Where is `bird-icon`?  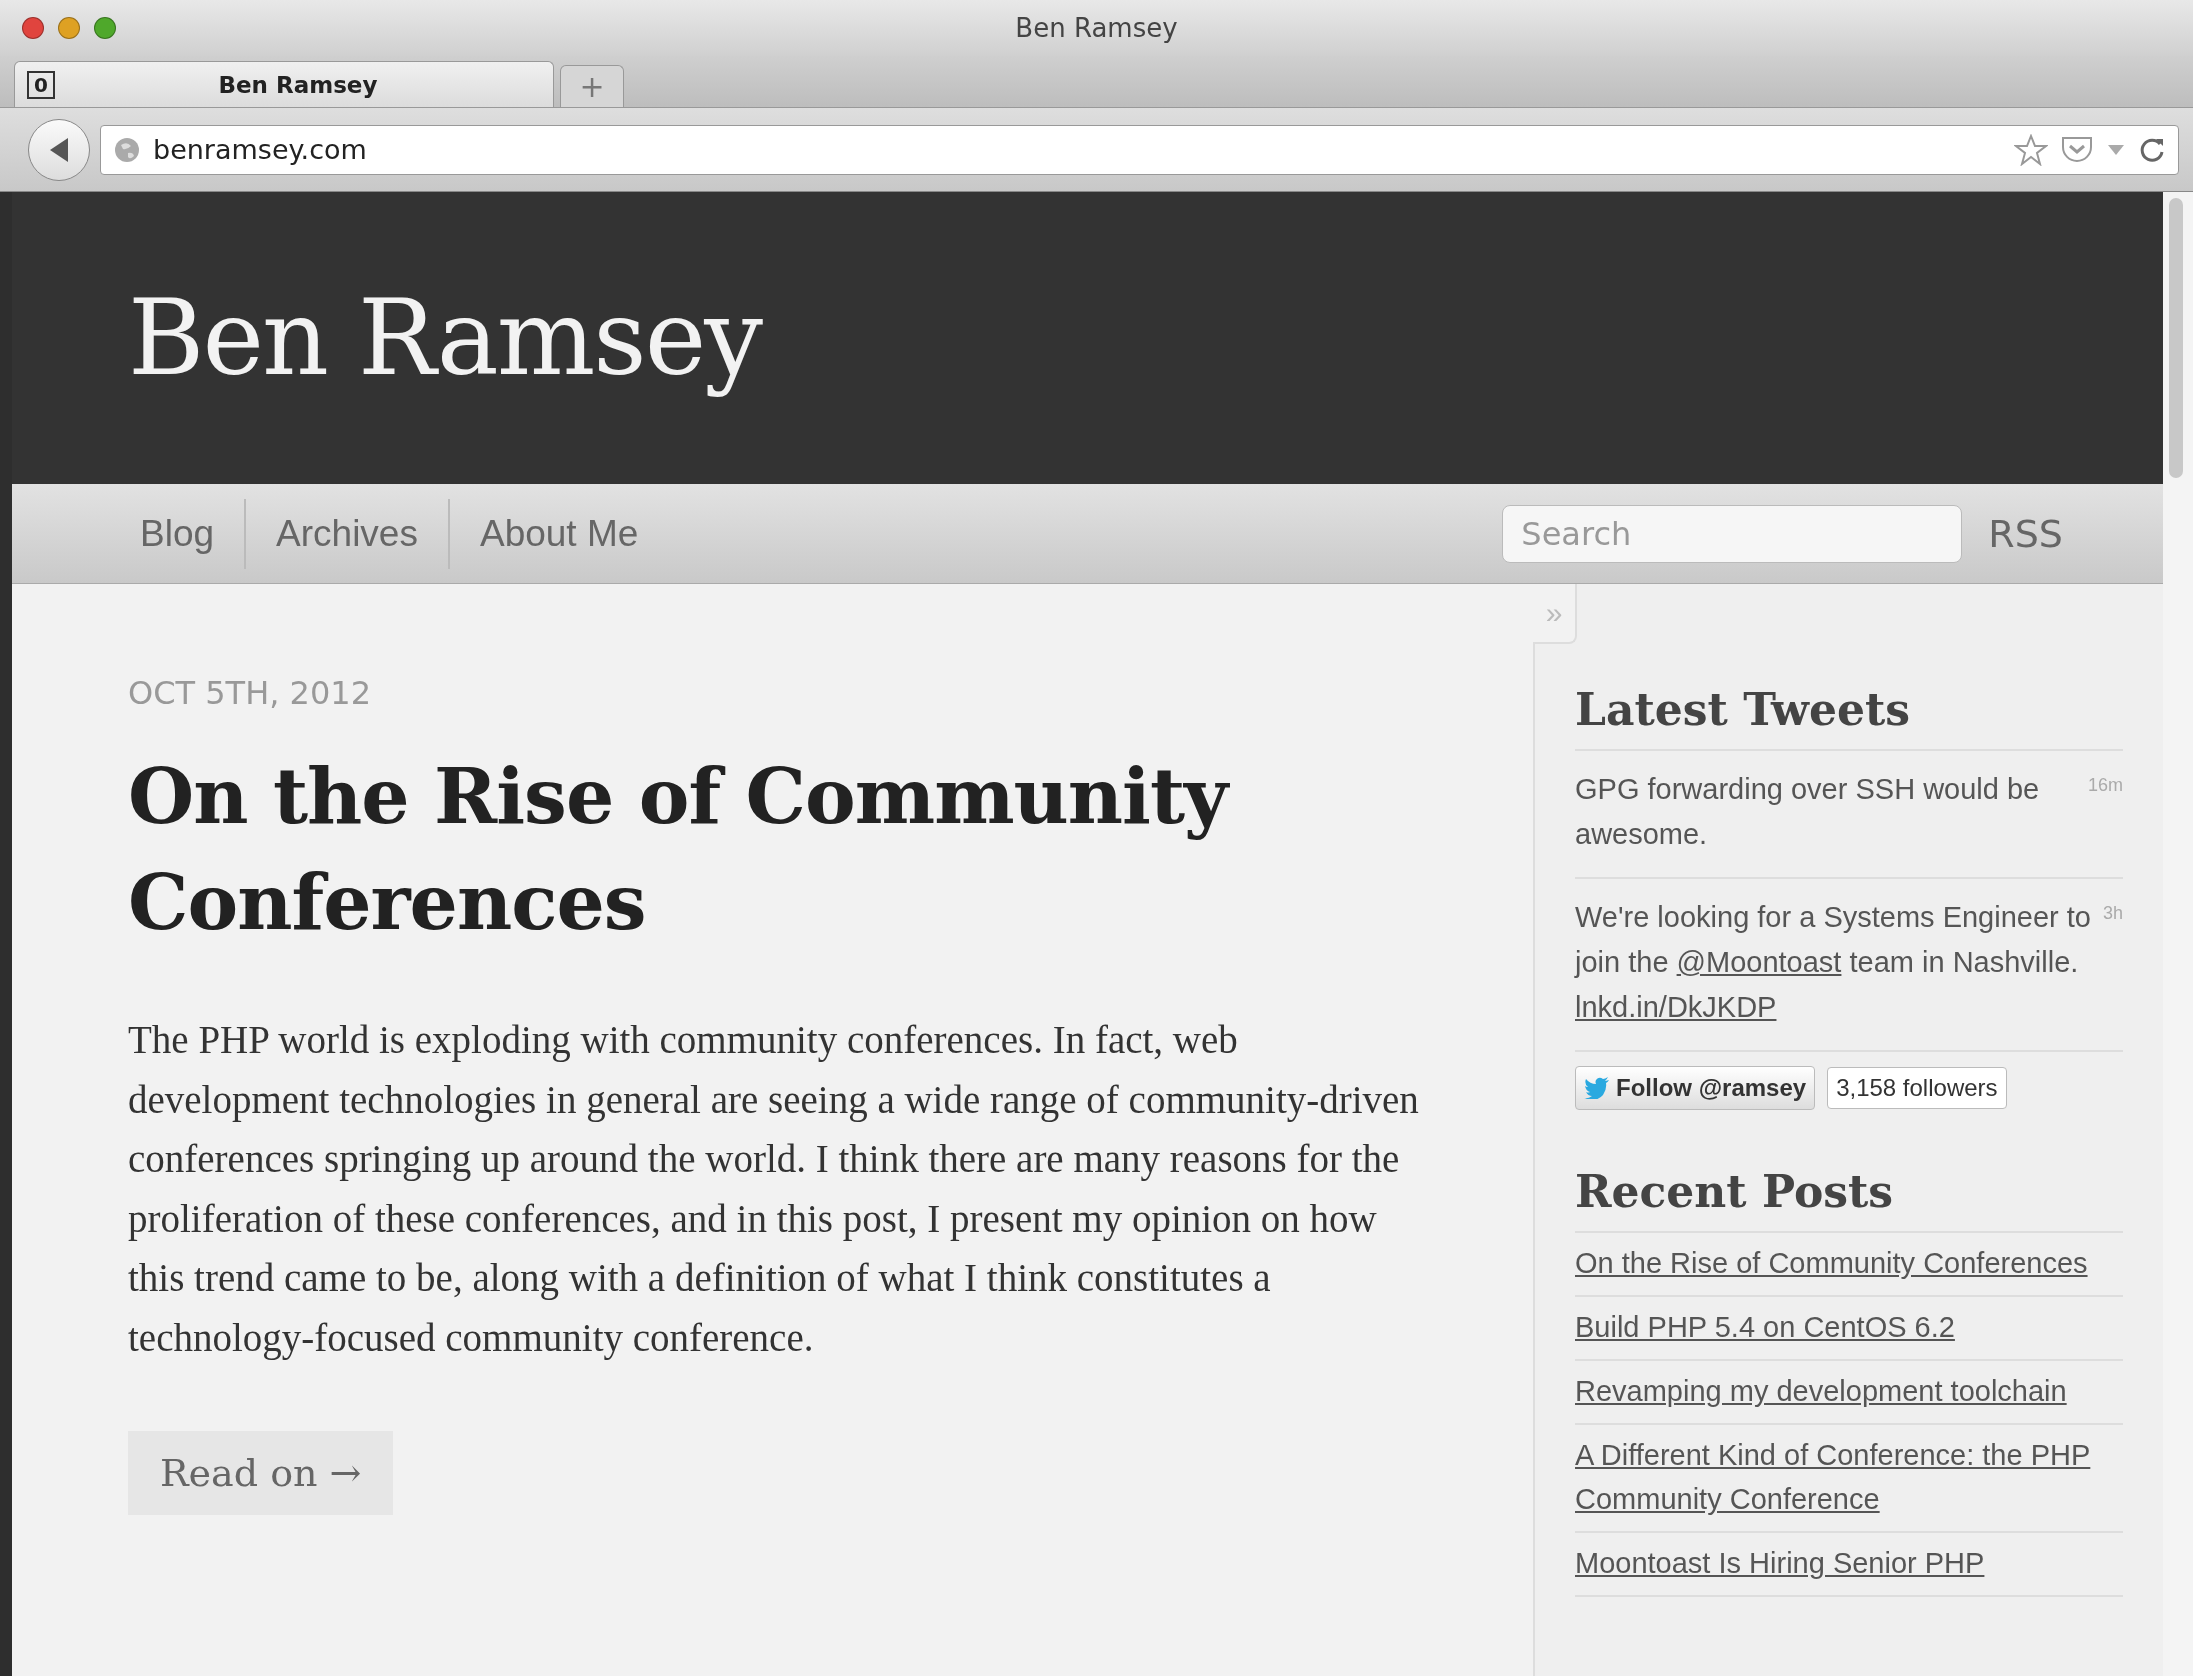
bird-icon is located at coordinates (1597, 1088).